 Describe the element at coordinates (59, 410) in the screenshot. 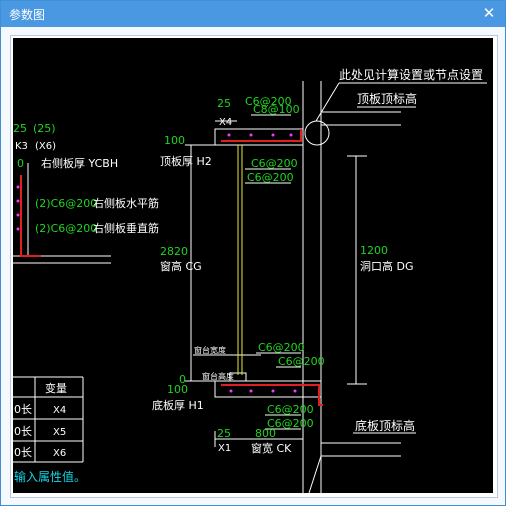

I see `table-row-1-var: X4` at that location.